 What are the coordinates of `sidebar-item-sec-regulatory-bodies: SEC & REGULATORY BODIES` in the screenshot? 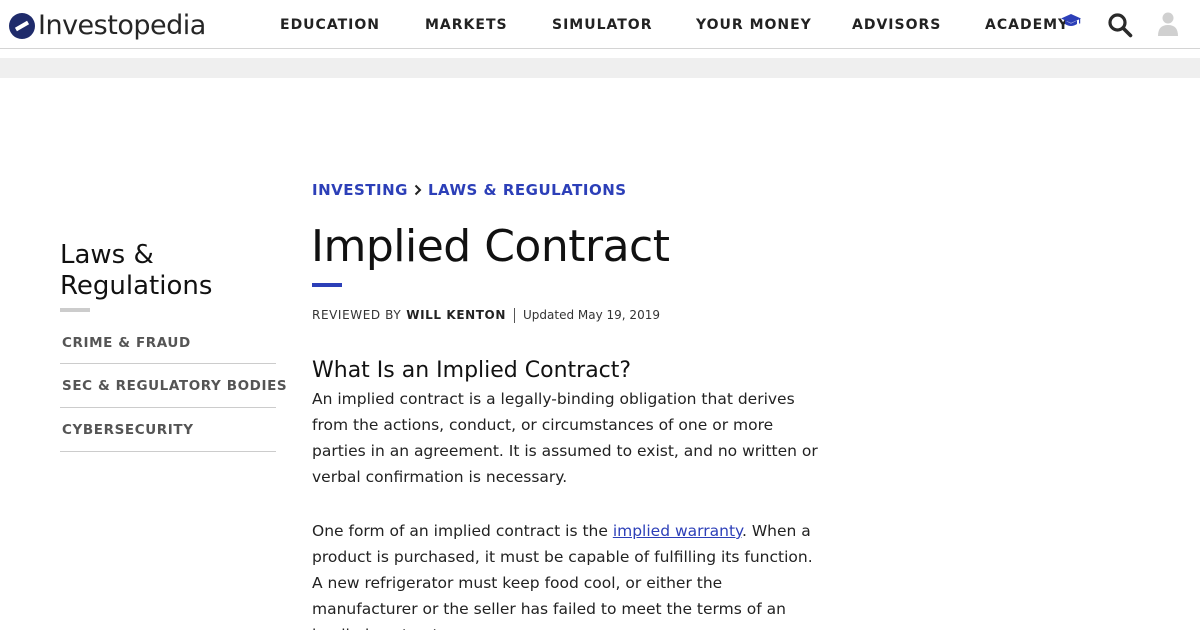 It's located at (173, 386).